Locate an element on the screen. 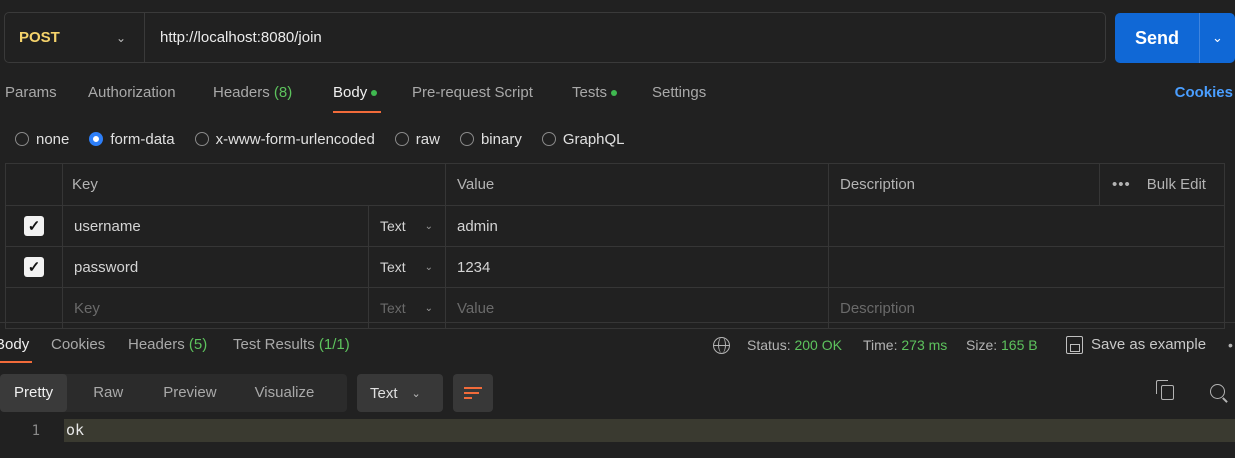 This screenshot has height=458, width=1235. format-select: Text ⌄ is located at coordinates (400, 393).